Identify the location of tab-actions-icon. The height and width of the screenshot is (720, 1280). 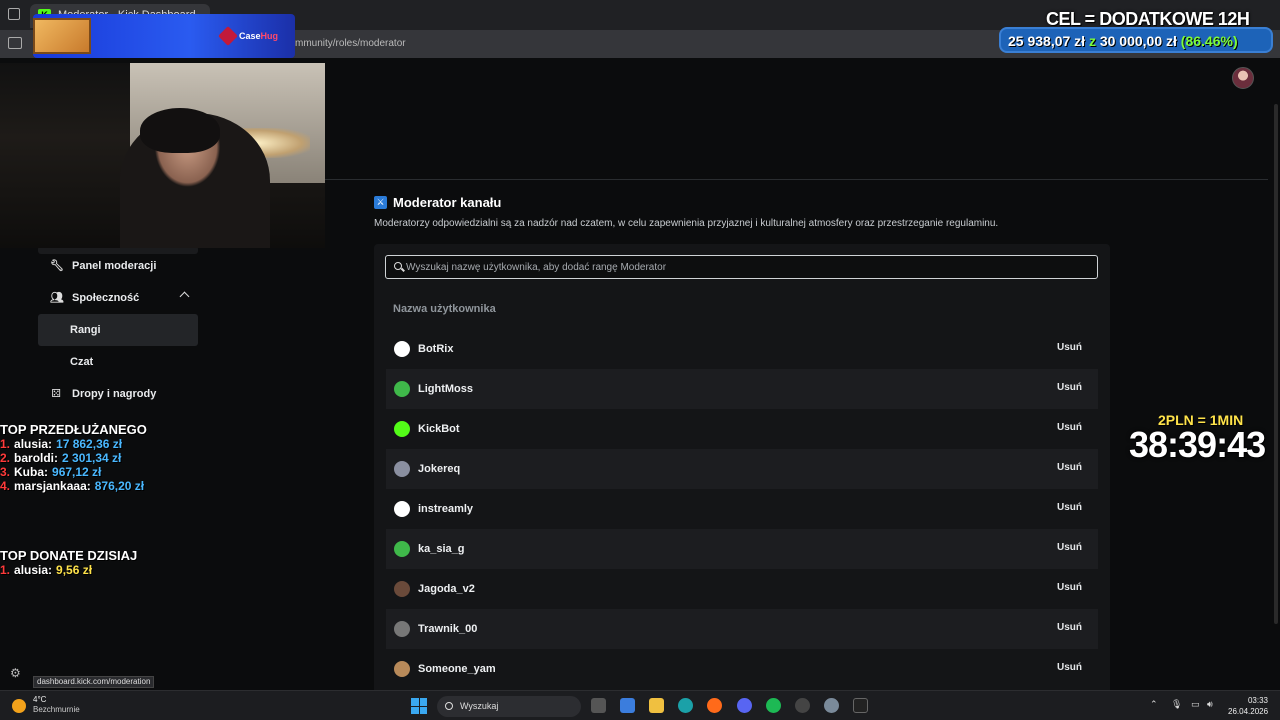
(14, 14).